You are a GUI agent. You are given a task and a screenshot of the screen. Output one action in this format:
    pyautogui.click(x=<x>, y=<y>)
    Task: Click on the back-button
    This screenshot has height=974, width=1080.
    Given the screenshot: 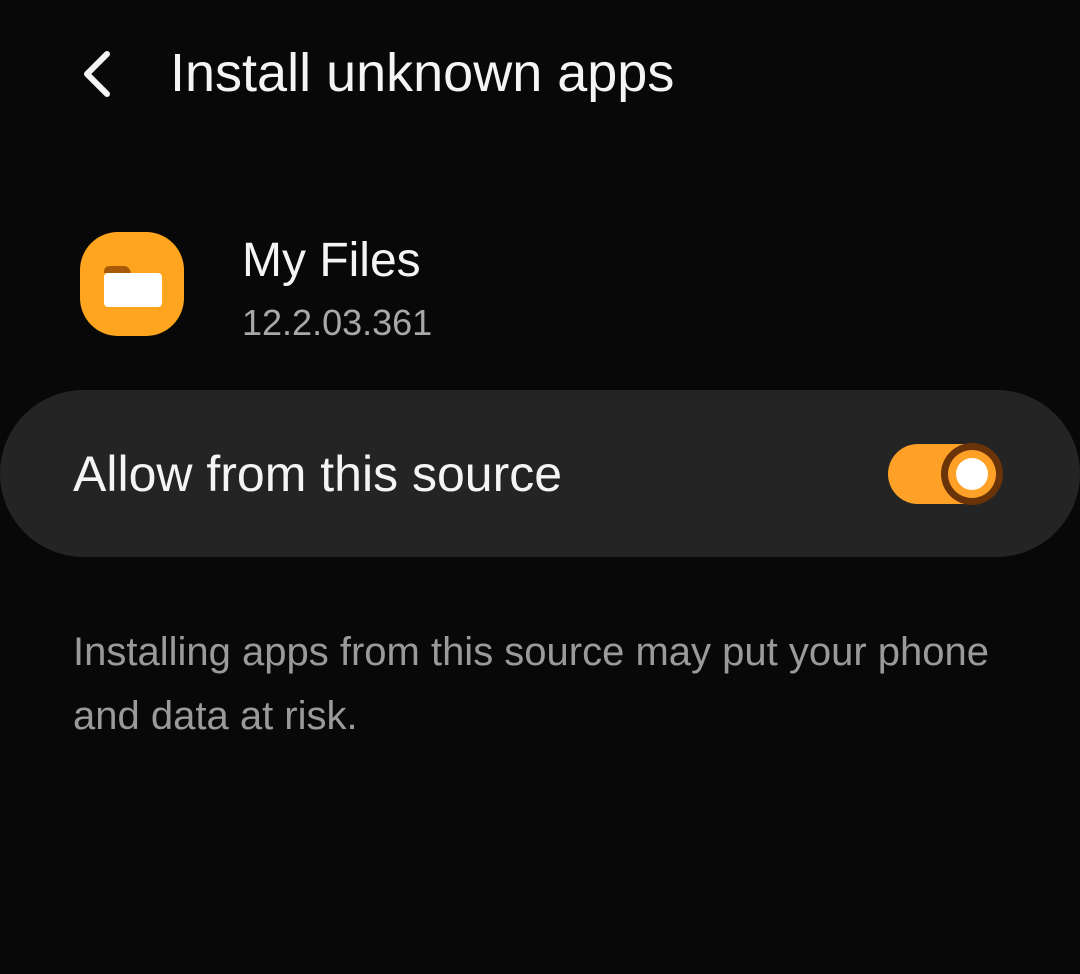 What is the action you would take?
    pyautogui.click(x=97, y=74)
    